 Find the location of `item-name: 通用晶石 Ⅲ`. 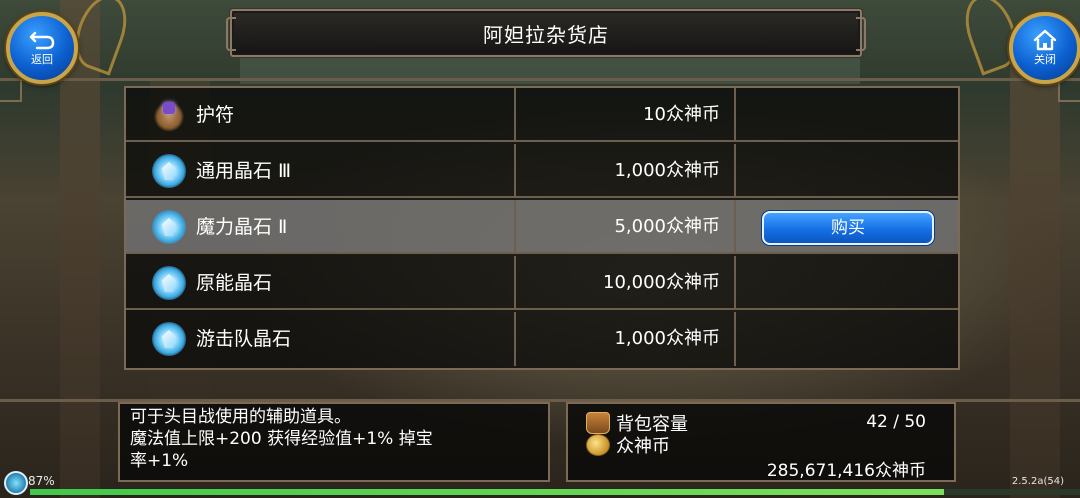

item-name: 通用晶石 Ⅲ is located at coordinates (244, 171).